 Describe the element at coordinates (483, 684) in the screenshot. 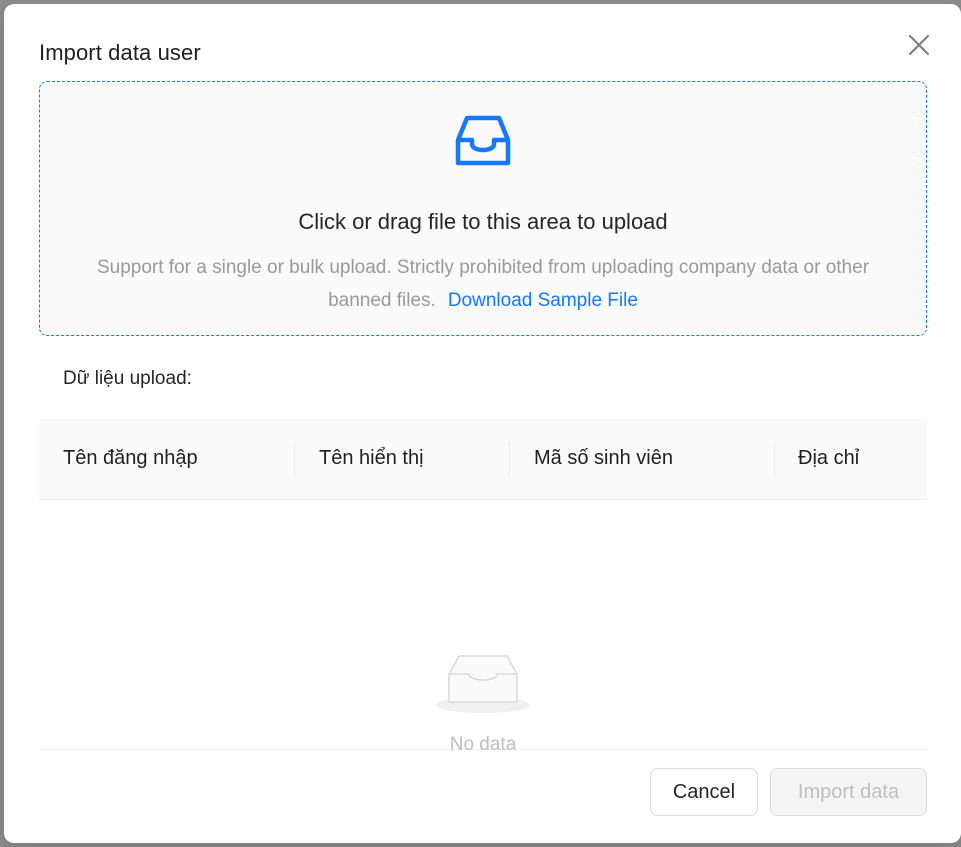

I see `empty-inbox-icon` at that location.